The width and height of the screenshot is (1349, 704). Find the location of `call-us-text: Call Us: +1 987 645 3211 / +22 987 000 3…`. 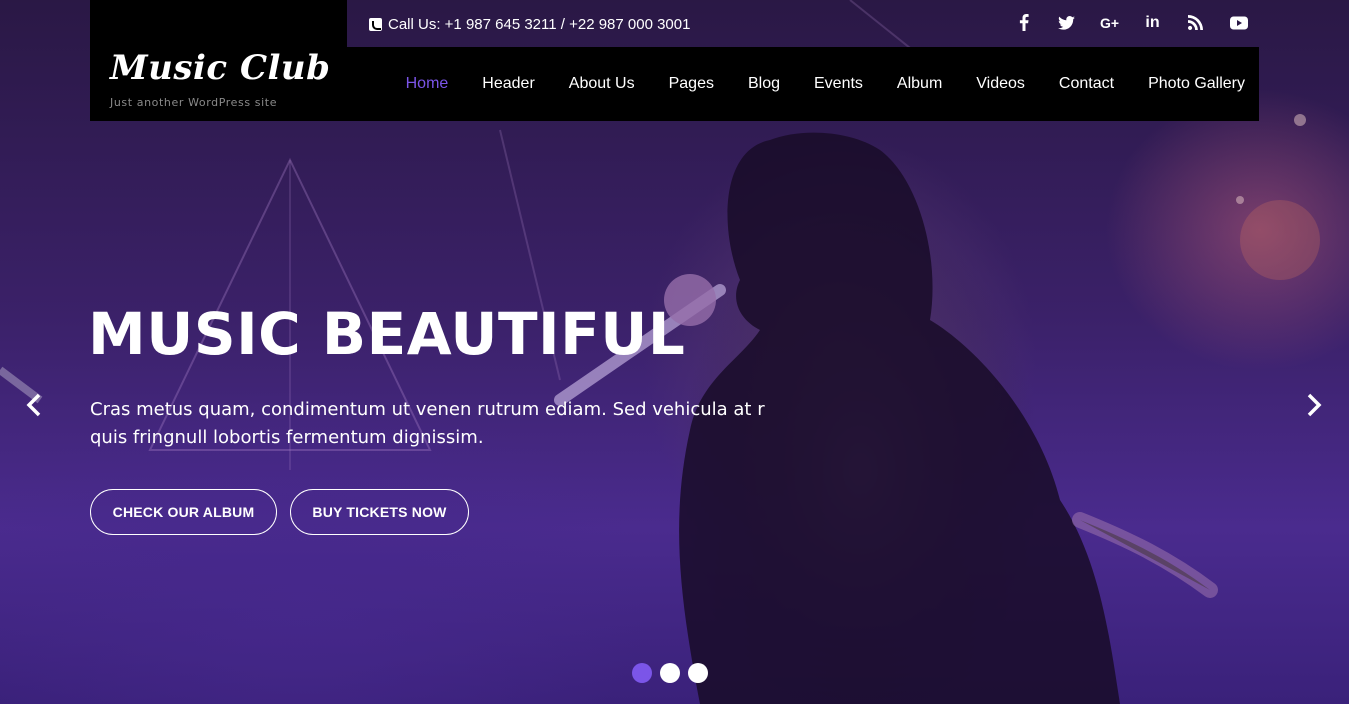

call-us-text: Call Us: +1 987 645 3211 / +22 987 000 3… is located at coordinates (539, 24).